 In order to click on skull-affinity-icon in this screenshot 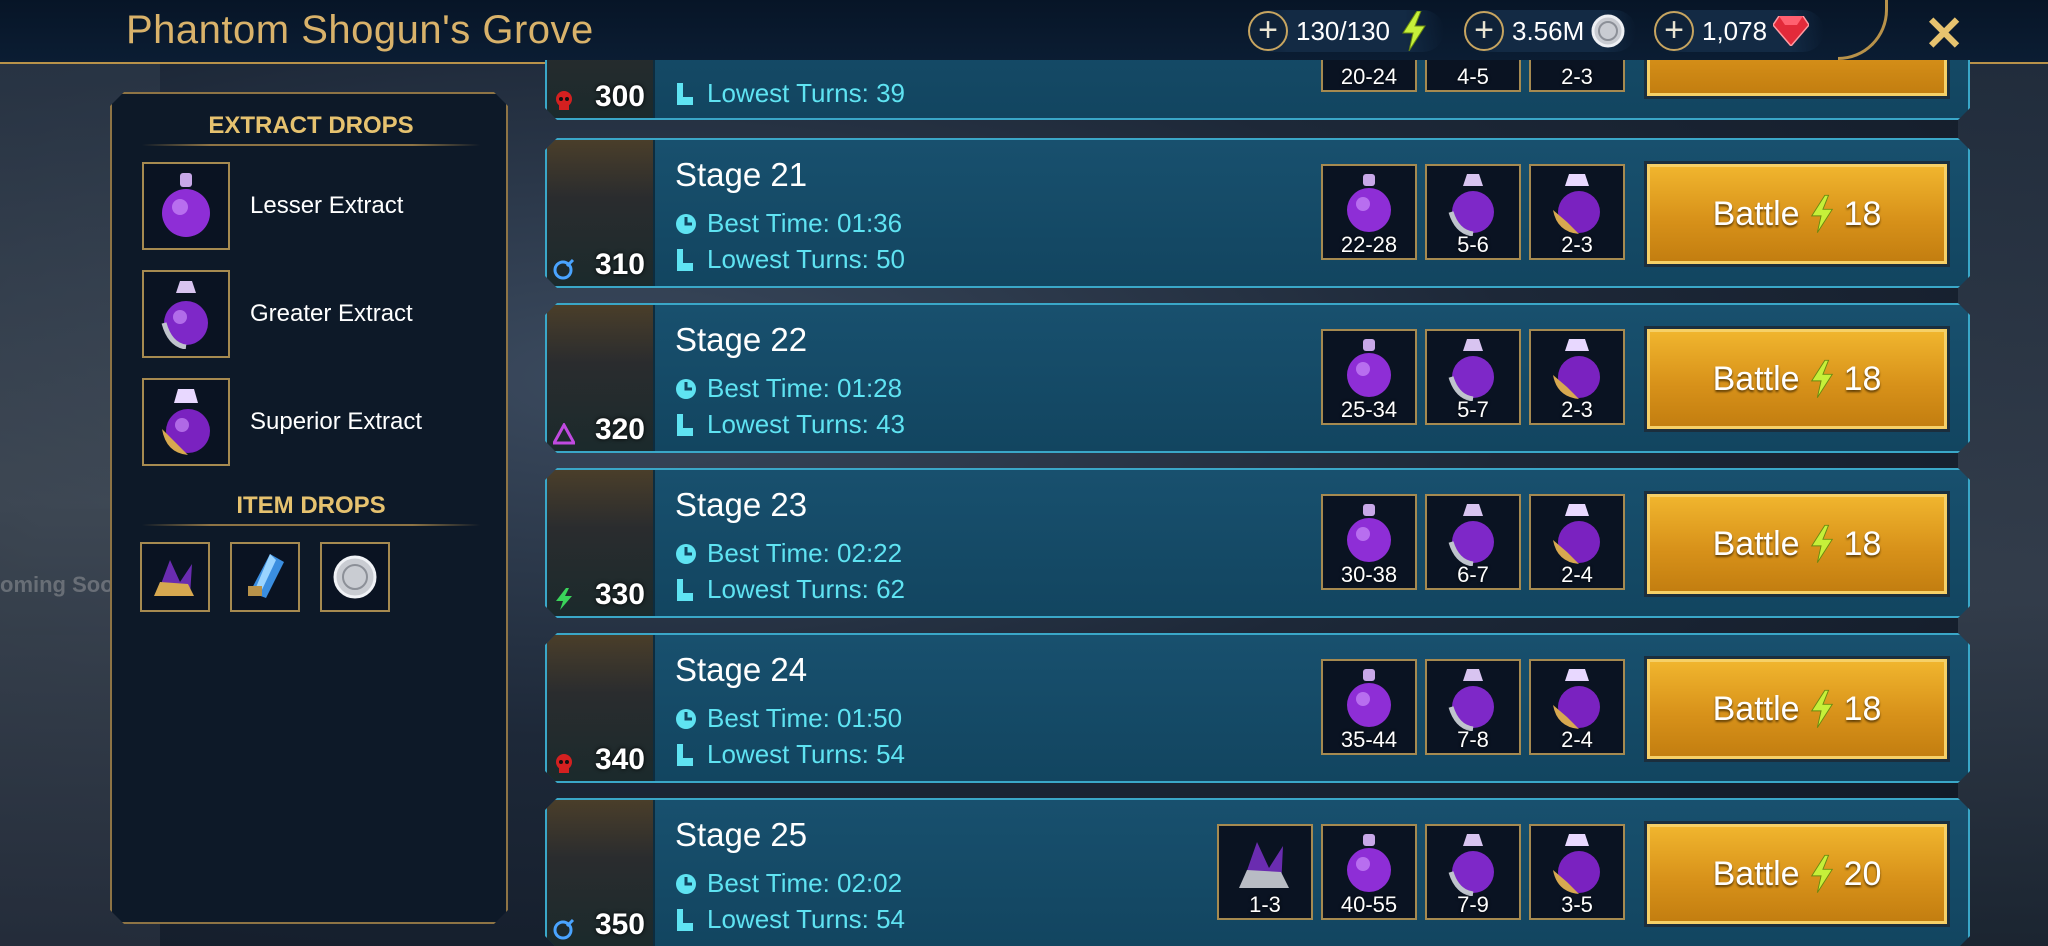, I will do `click(564, 764)`.